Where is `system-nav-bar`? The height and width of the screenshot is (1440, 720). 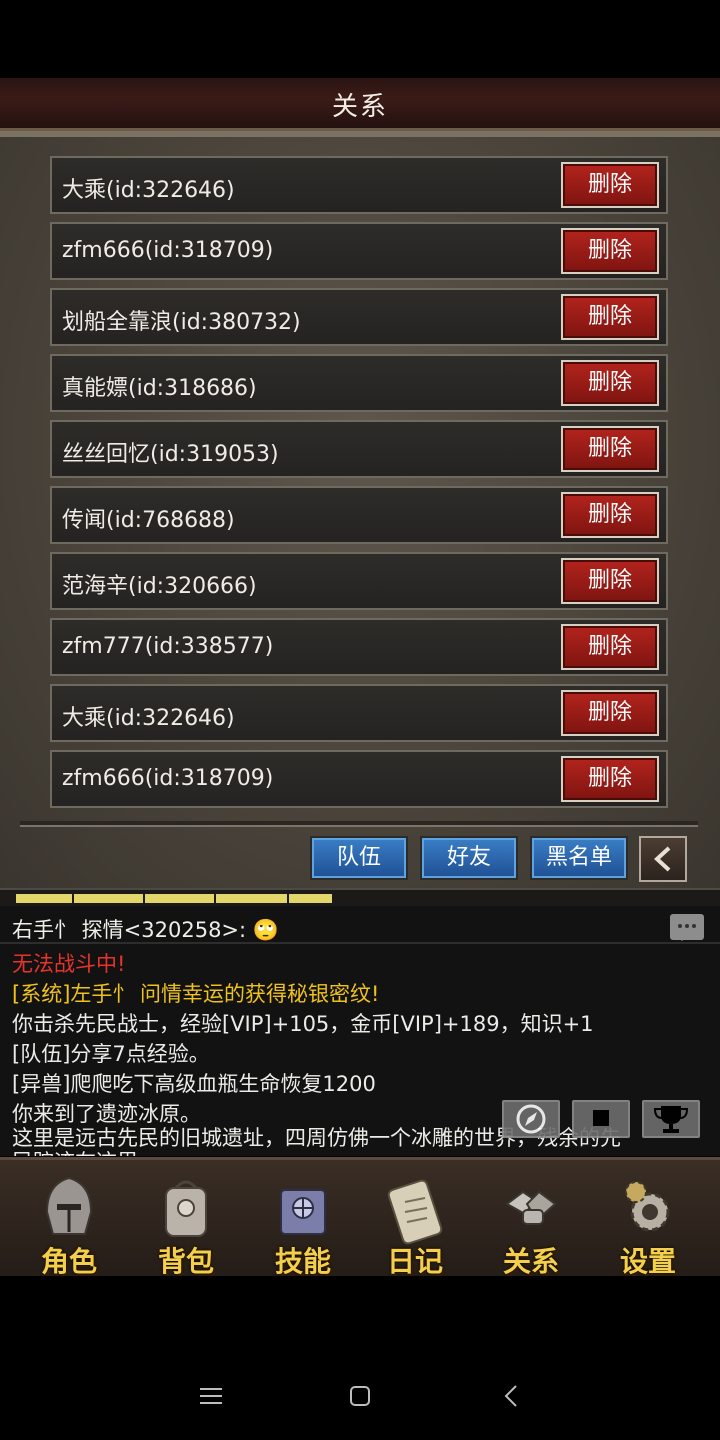 system-nav-bar is located at coordinates (360, 1358).